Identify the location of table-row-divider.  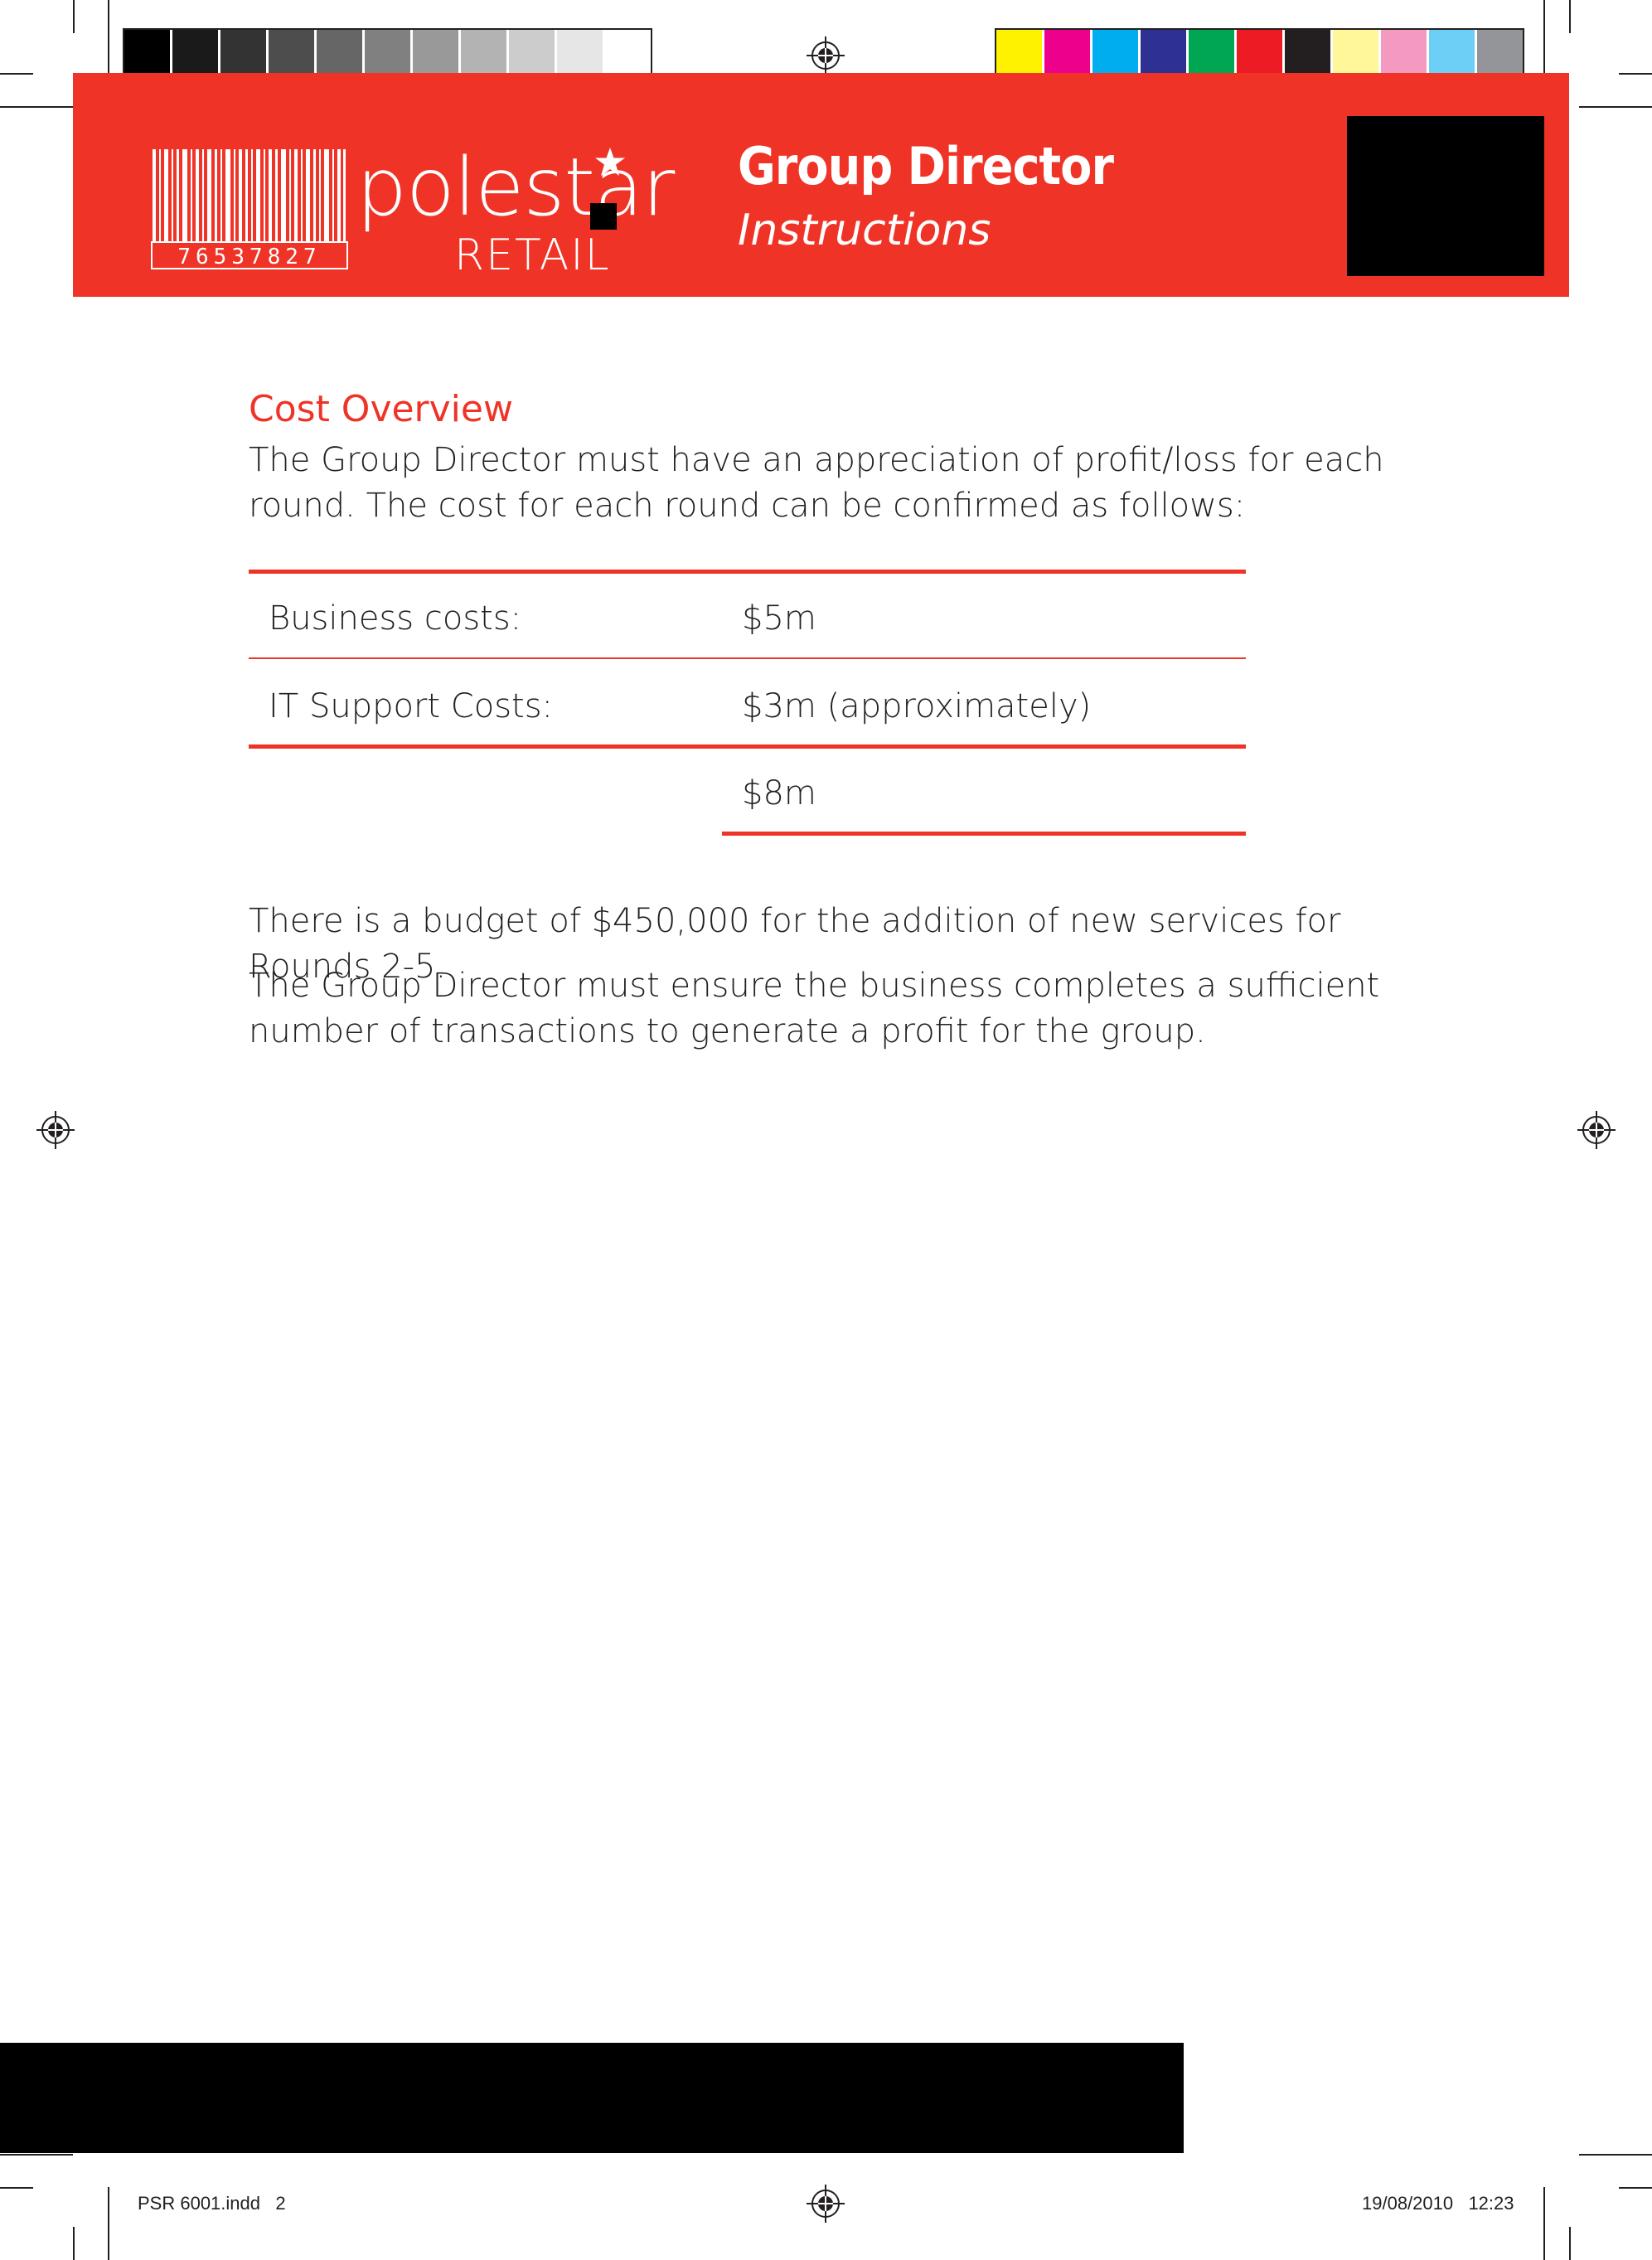
(747, 658).